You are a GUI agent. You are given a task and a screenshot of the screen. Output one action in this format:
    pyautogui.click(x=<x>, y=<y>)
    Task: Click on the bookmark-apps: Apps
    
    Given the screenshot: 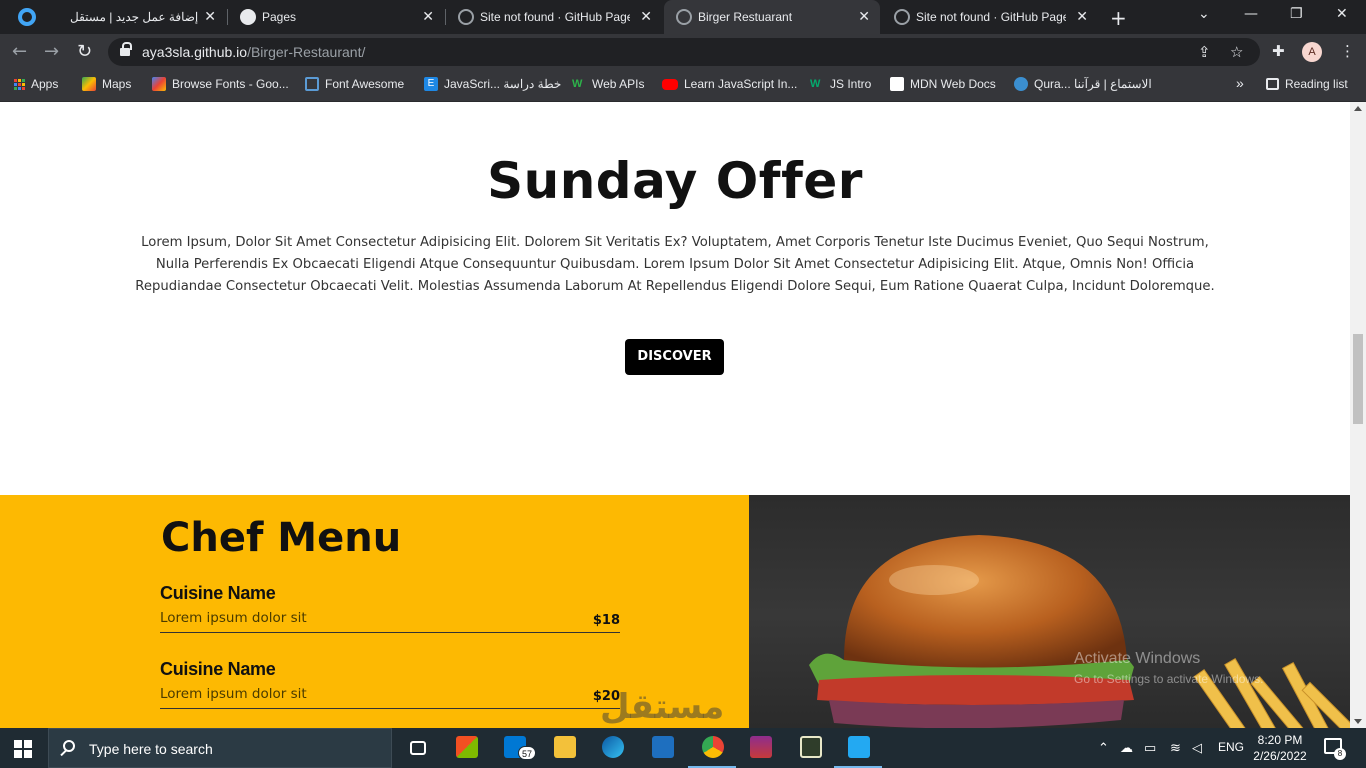 What is the action you would take?
    pyautogui.click(x=36, y=84)
    